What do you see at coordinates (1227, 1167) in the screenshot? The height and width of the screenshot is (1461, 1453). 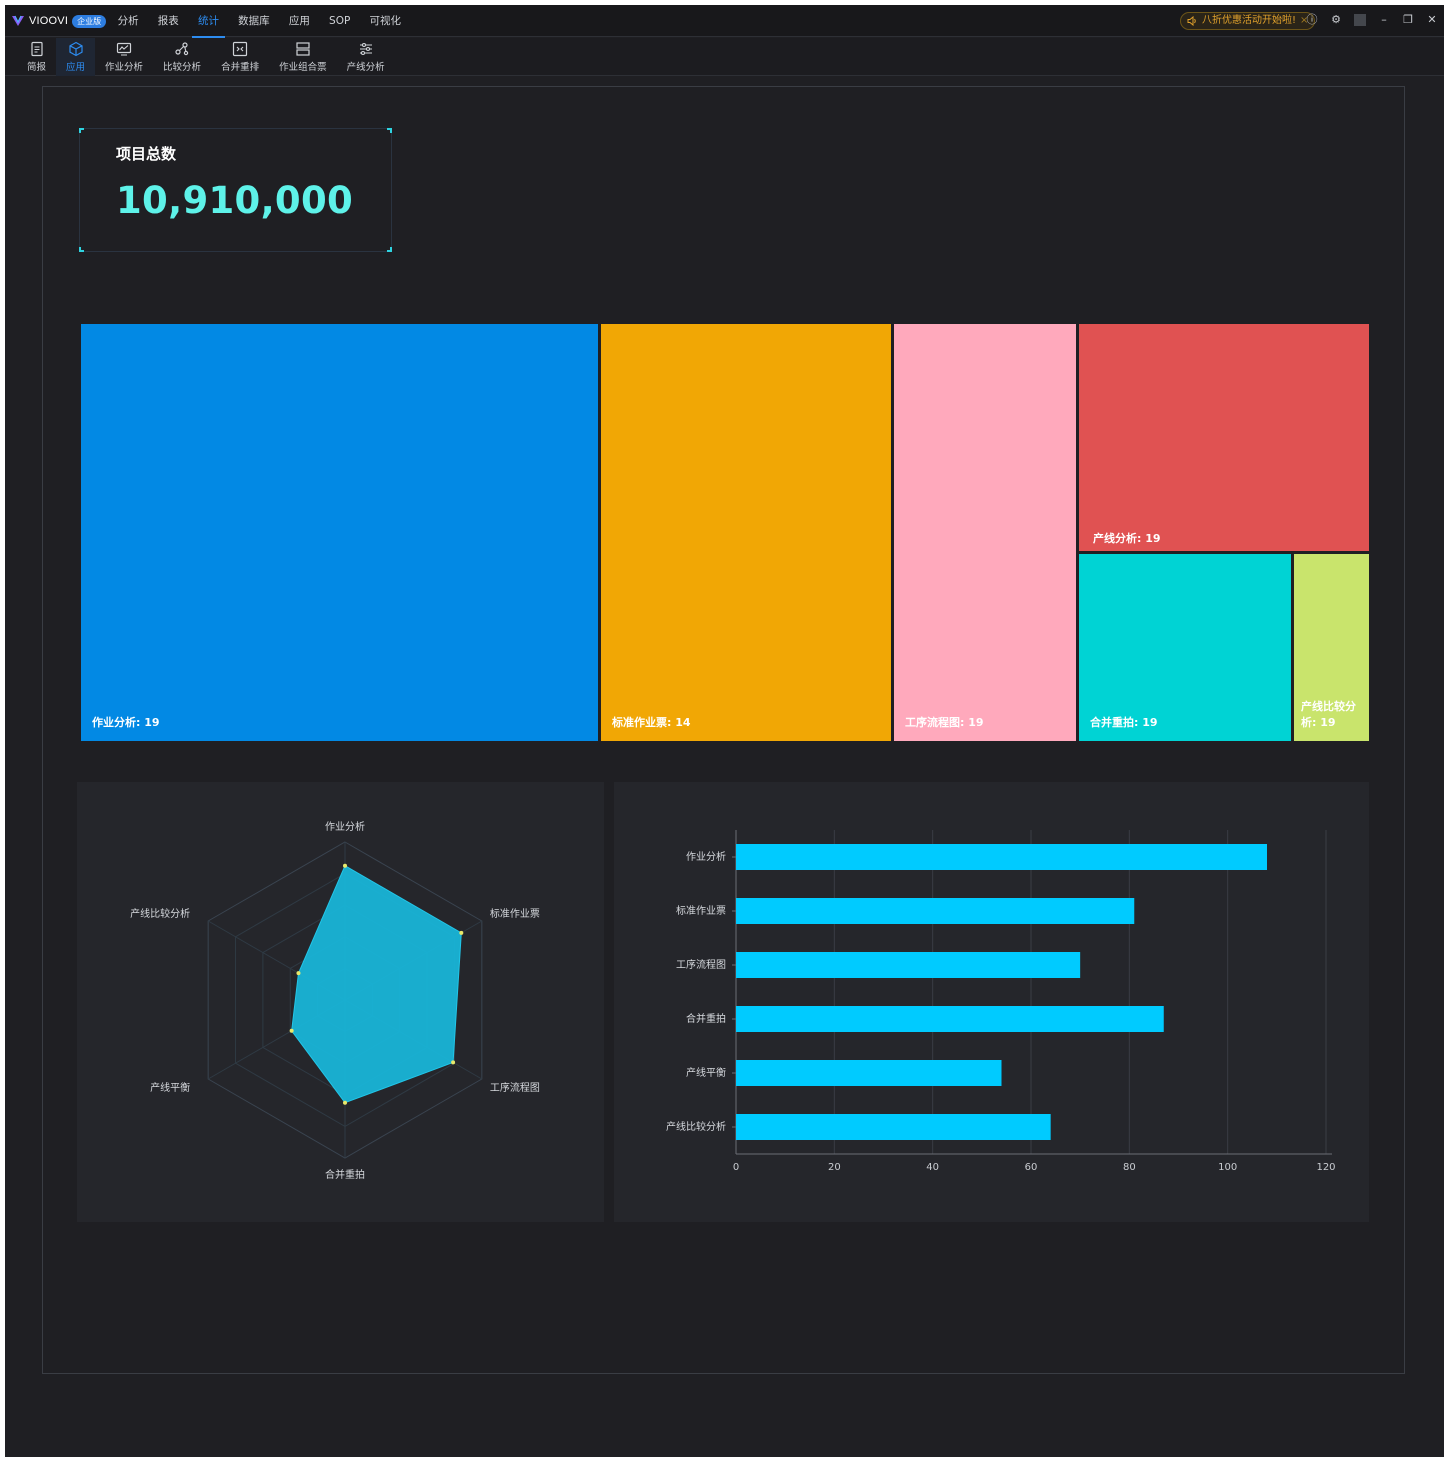 I see `bar-x-tick-label: 100` at bounding box center [1227, 1167].